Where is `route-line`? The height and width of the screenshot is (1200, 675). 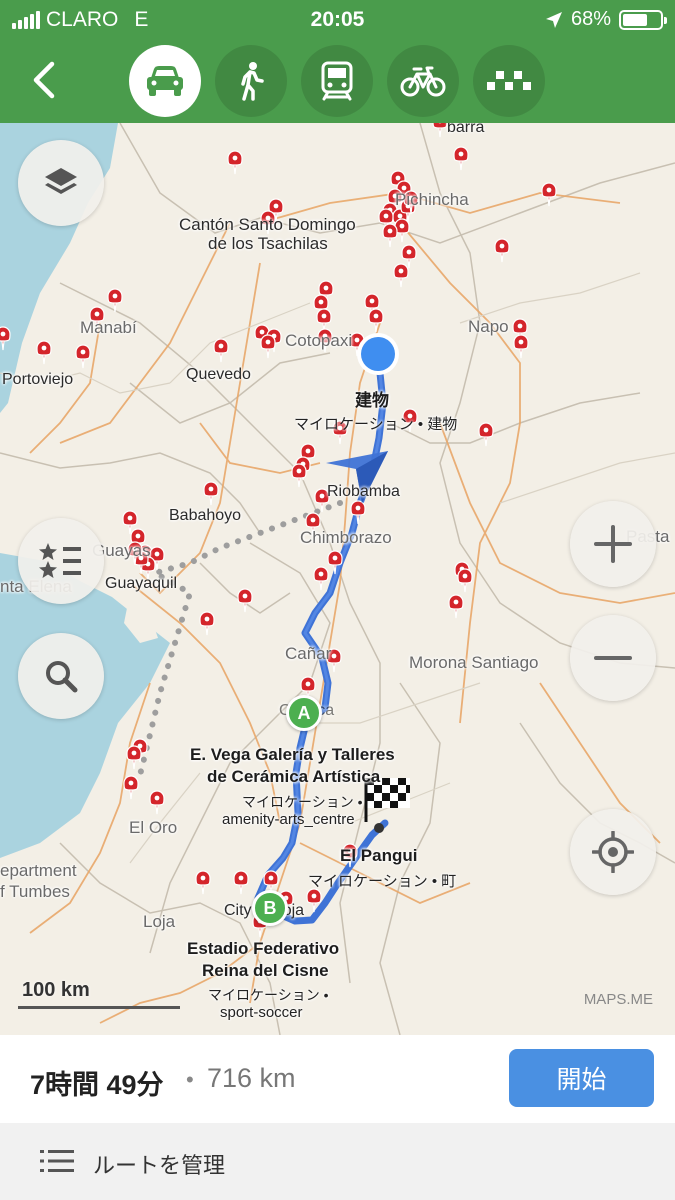 route-line is located at coordinates (321, 638).